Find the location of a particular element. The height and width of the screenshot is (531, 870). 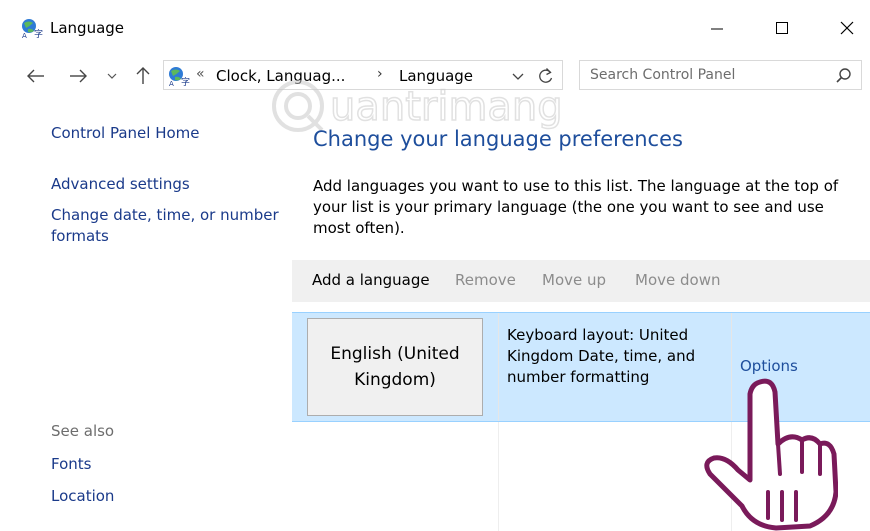

minimize-icon is located at coordinates (717, 29).